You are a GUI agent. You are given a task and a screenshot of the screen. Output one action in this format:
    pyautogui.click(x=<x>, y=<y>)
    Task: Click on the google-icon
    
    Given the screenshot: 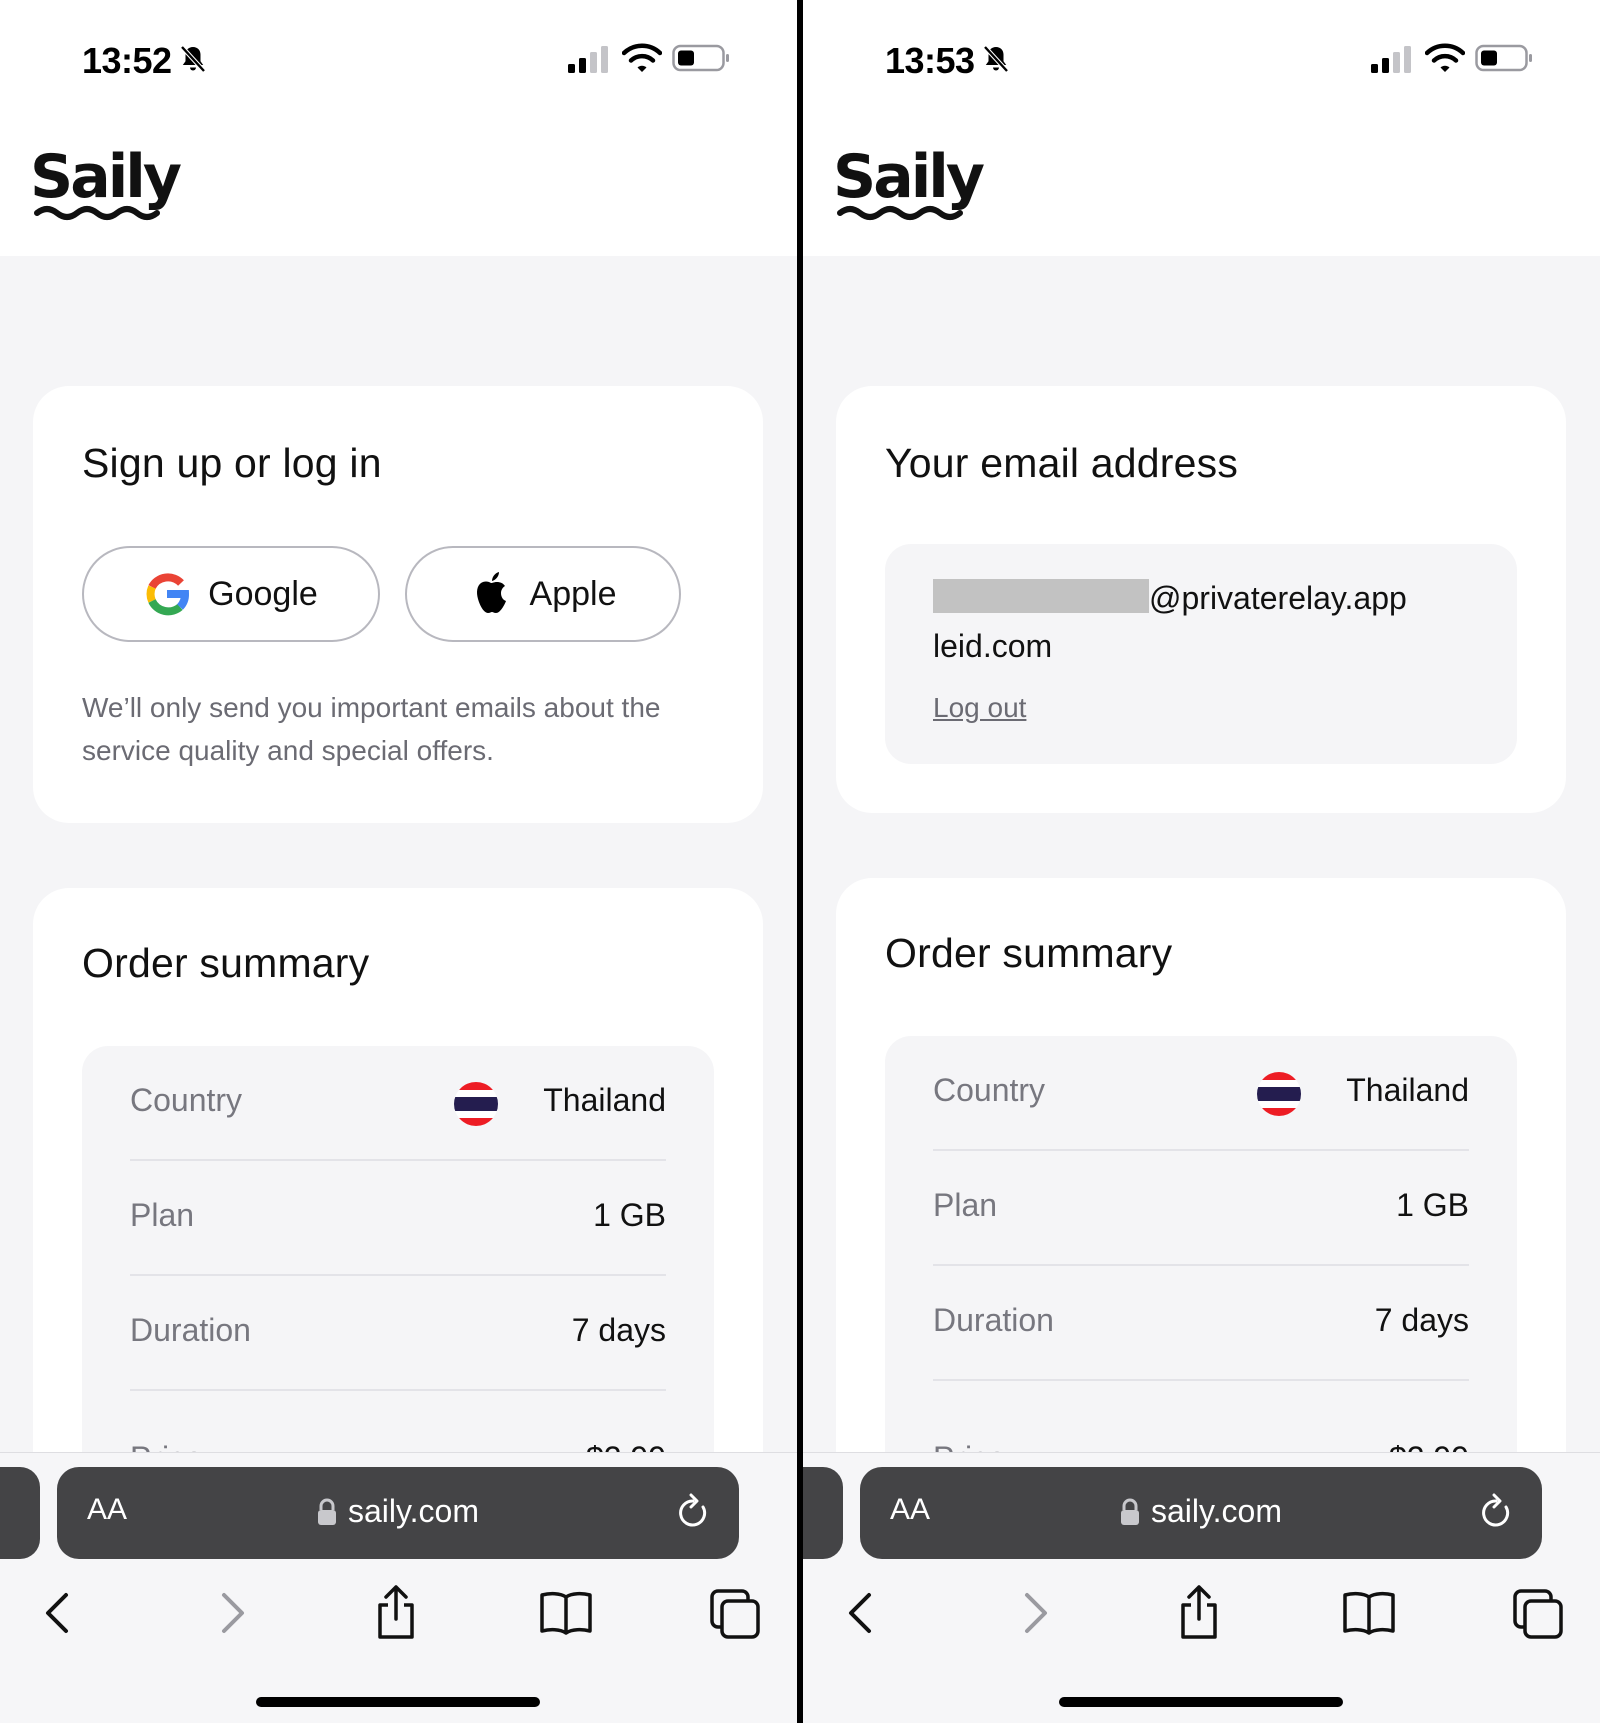 What is the action you would take?
    pyautogui.click(x=168, y=594)
    